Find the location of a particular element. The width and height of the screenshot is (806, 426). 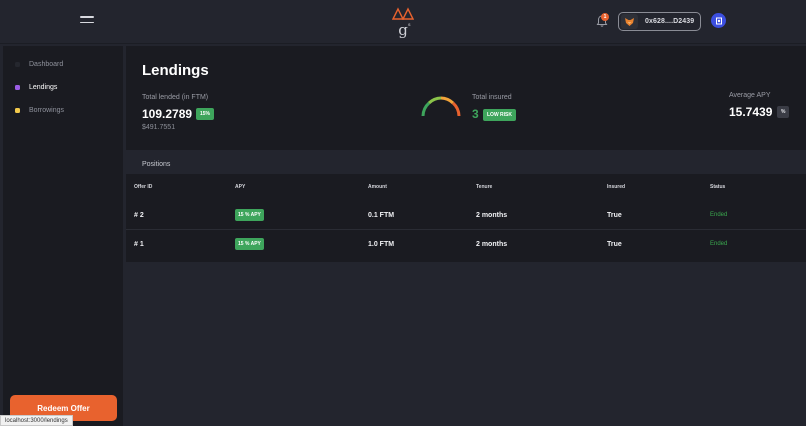

svg-text: s is located at coordinates (409, 25).